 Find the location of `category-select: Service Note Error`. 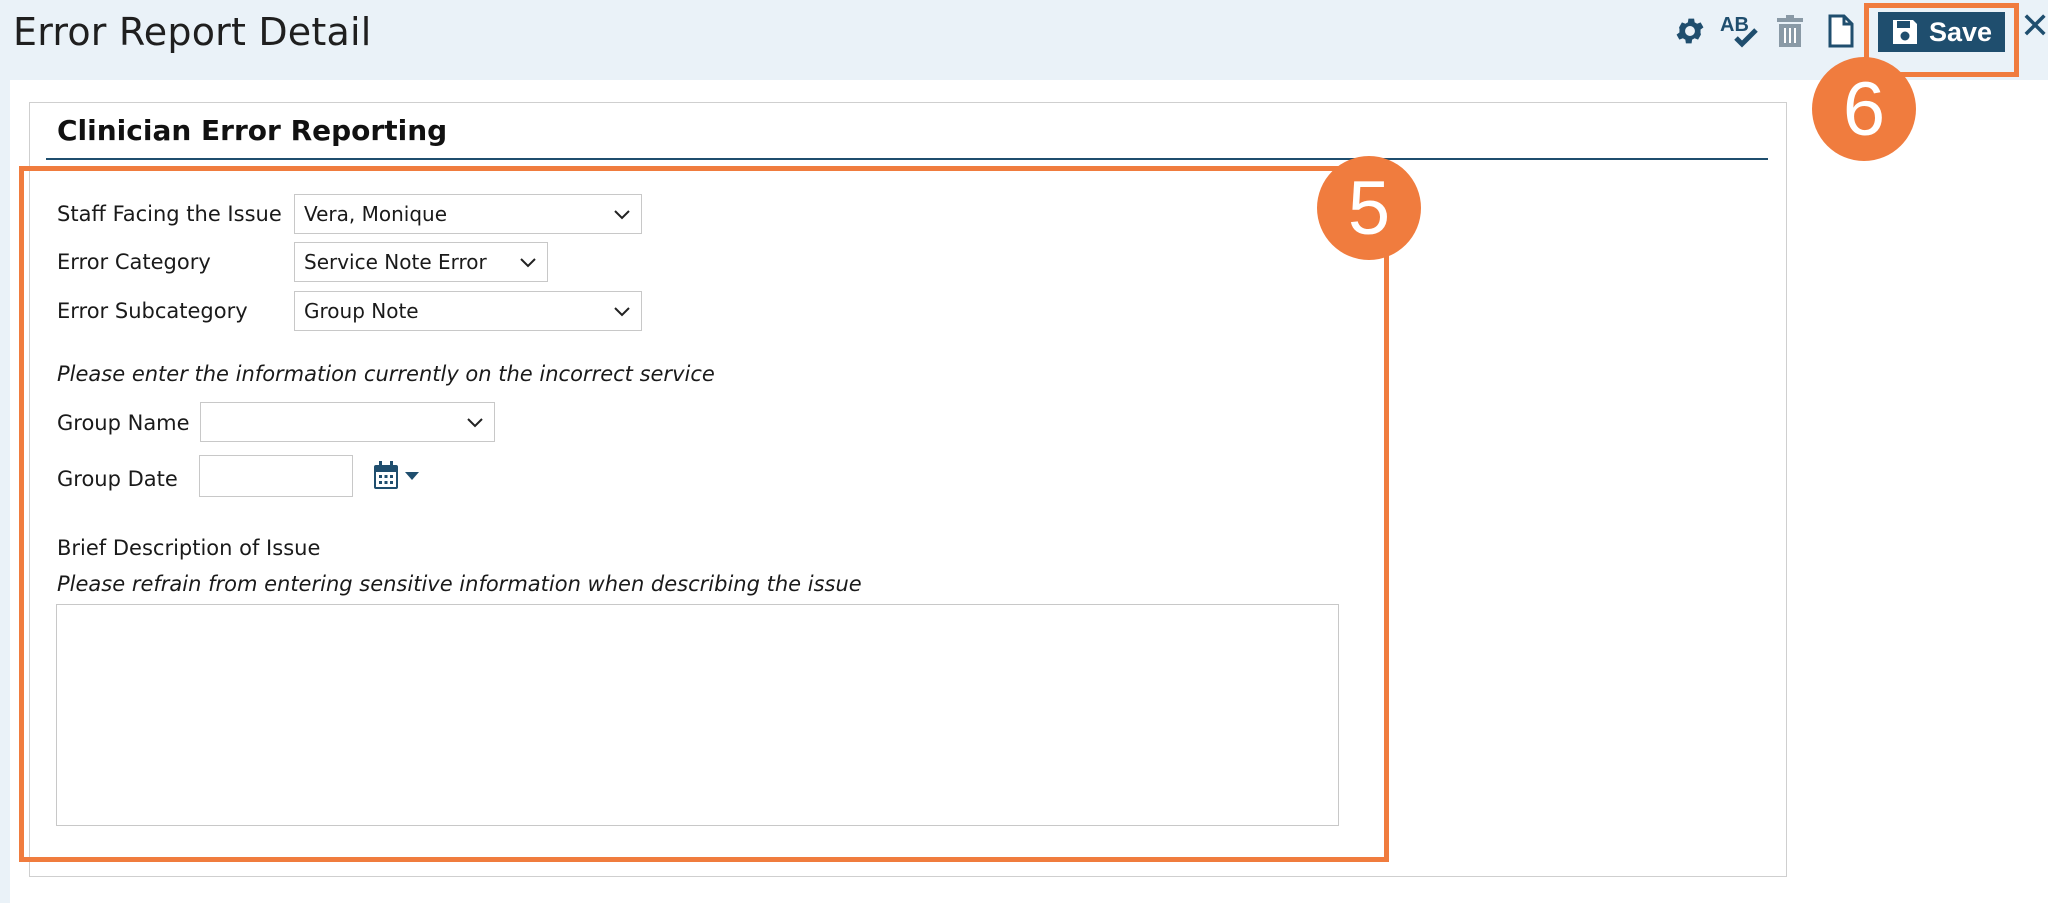

category-select: Service Note Error is located at coordinates (421, 262).